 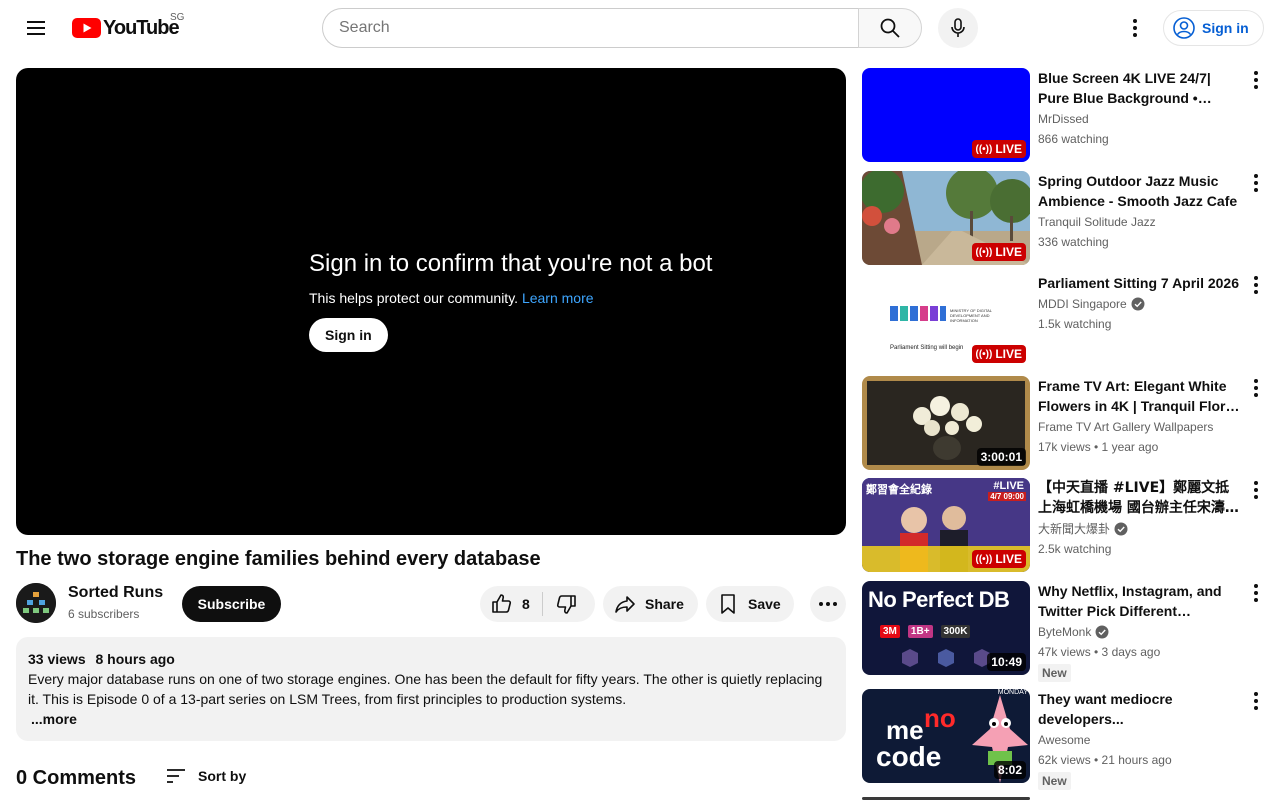 What do you see at coordinates (558, 298) in the screenshot?
I see `learn-more-link: Learn more` at bounding box center [558, 298].